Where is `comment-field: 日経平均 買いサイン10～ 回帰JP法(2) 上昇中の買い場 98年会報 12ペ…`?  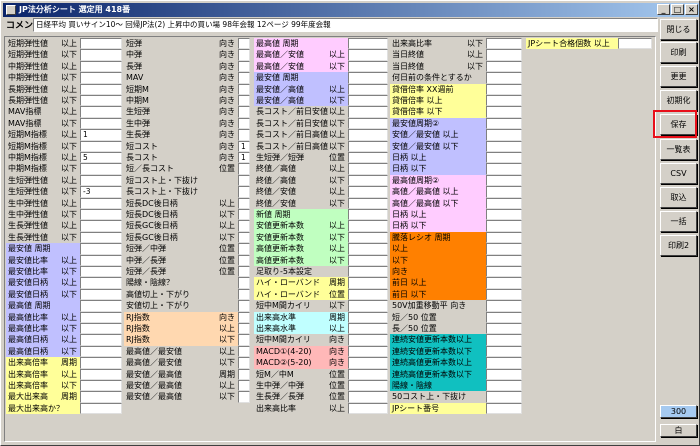 comment-field: 日経平均 買いサイン10～ 回帰JP法(2) 上昇中の買い場 98年会報 12ペ… is located at coordinates (345, 25).